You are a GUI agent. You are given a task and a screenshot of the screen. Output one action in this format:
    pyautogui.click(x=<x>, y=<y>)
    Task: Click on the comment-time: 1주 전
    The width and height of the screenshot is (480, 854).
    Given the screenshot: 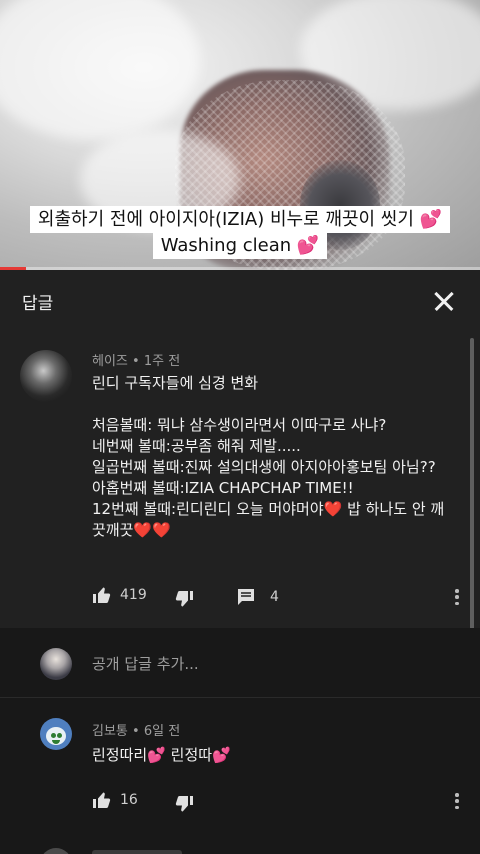 What is the action you would take?
    pyautogui.click(x=162, y=361)
    